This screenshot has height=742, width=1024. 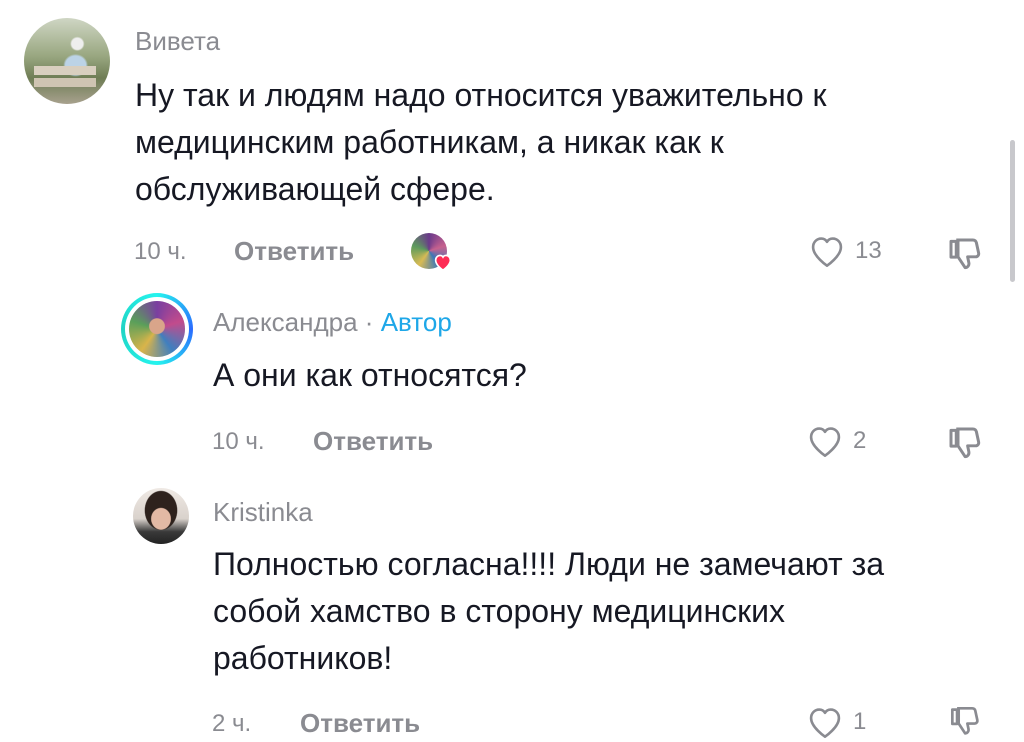 I want to click on comment-text-line: собой хамство в сторону медицинских, so click(x=499, y=611).